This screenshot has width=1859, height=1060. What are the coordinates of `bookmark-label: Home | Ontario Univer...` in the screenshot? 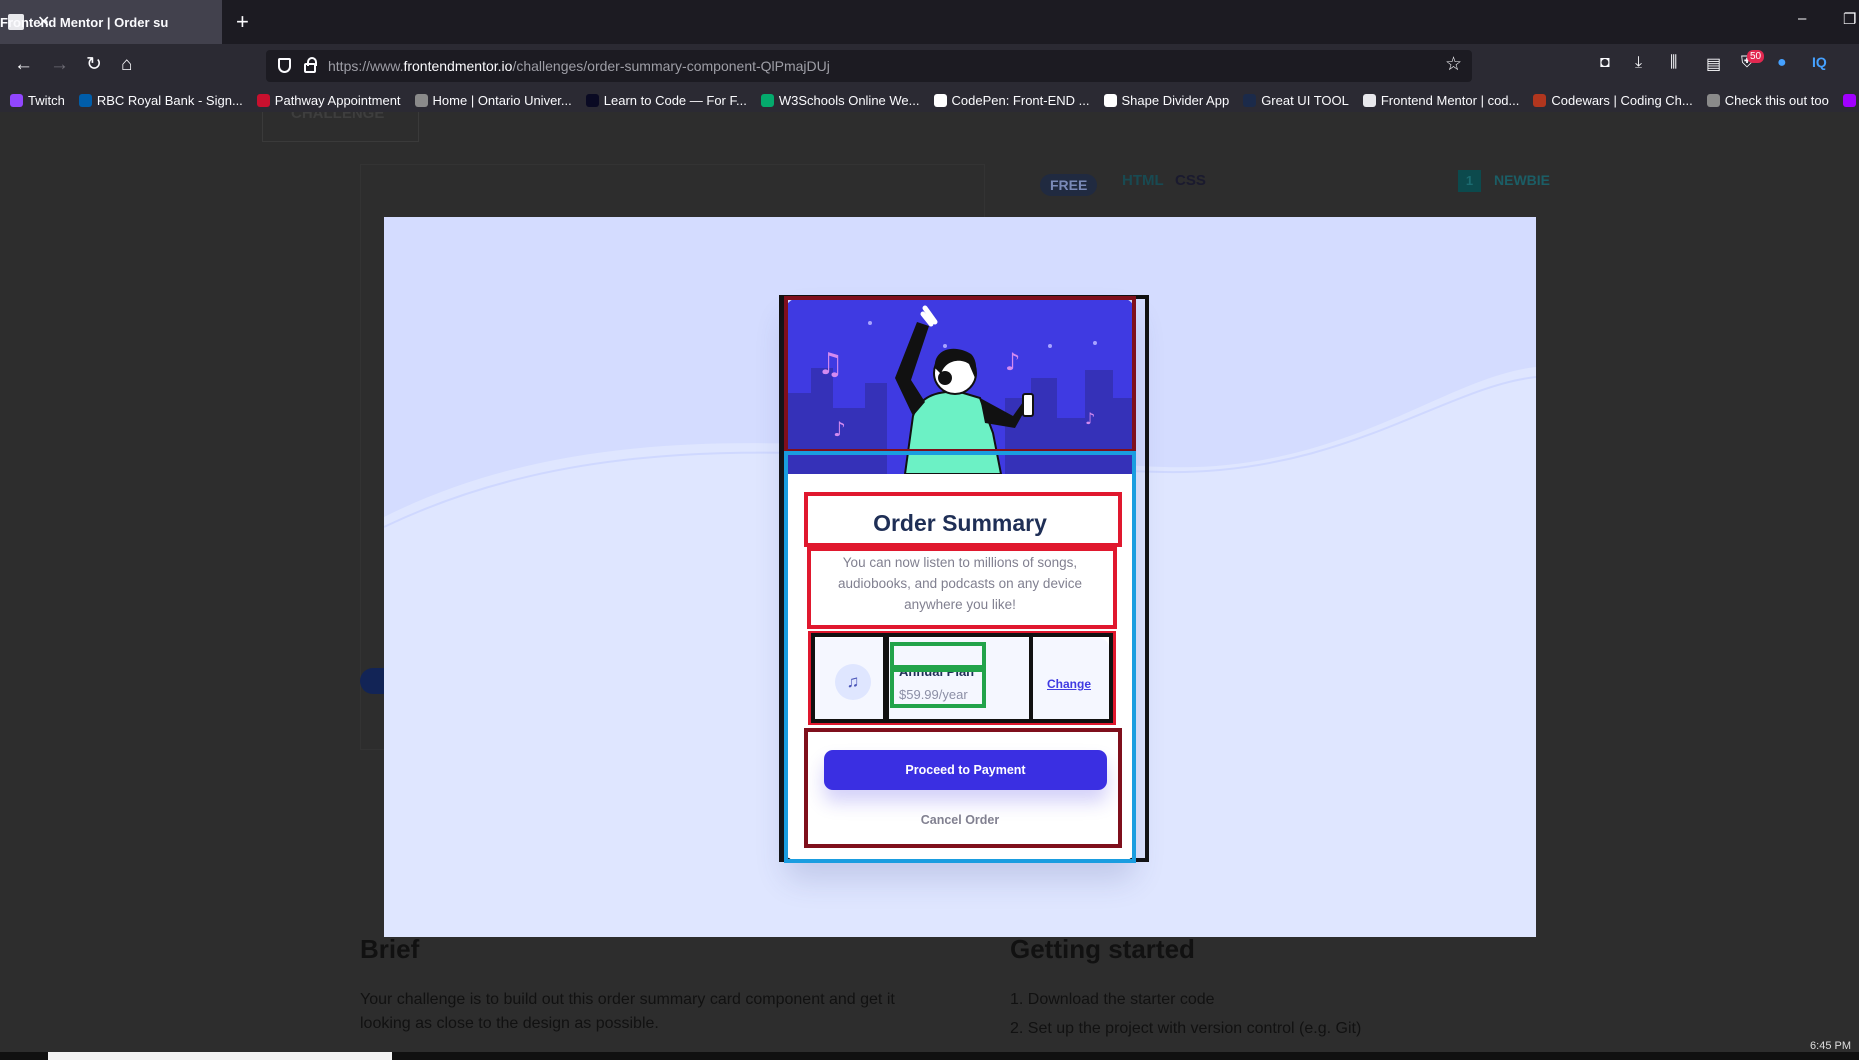 It's located at (502, 100).